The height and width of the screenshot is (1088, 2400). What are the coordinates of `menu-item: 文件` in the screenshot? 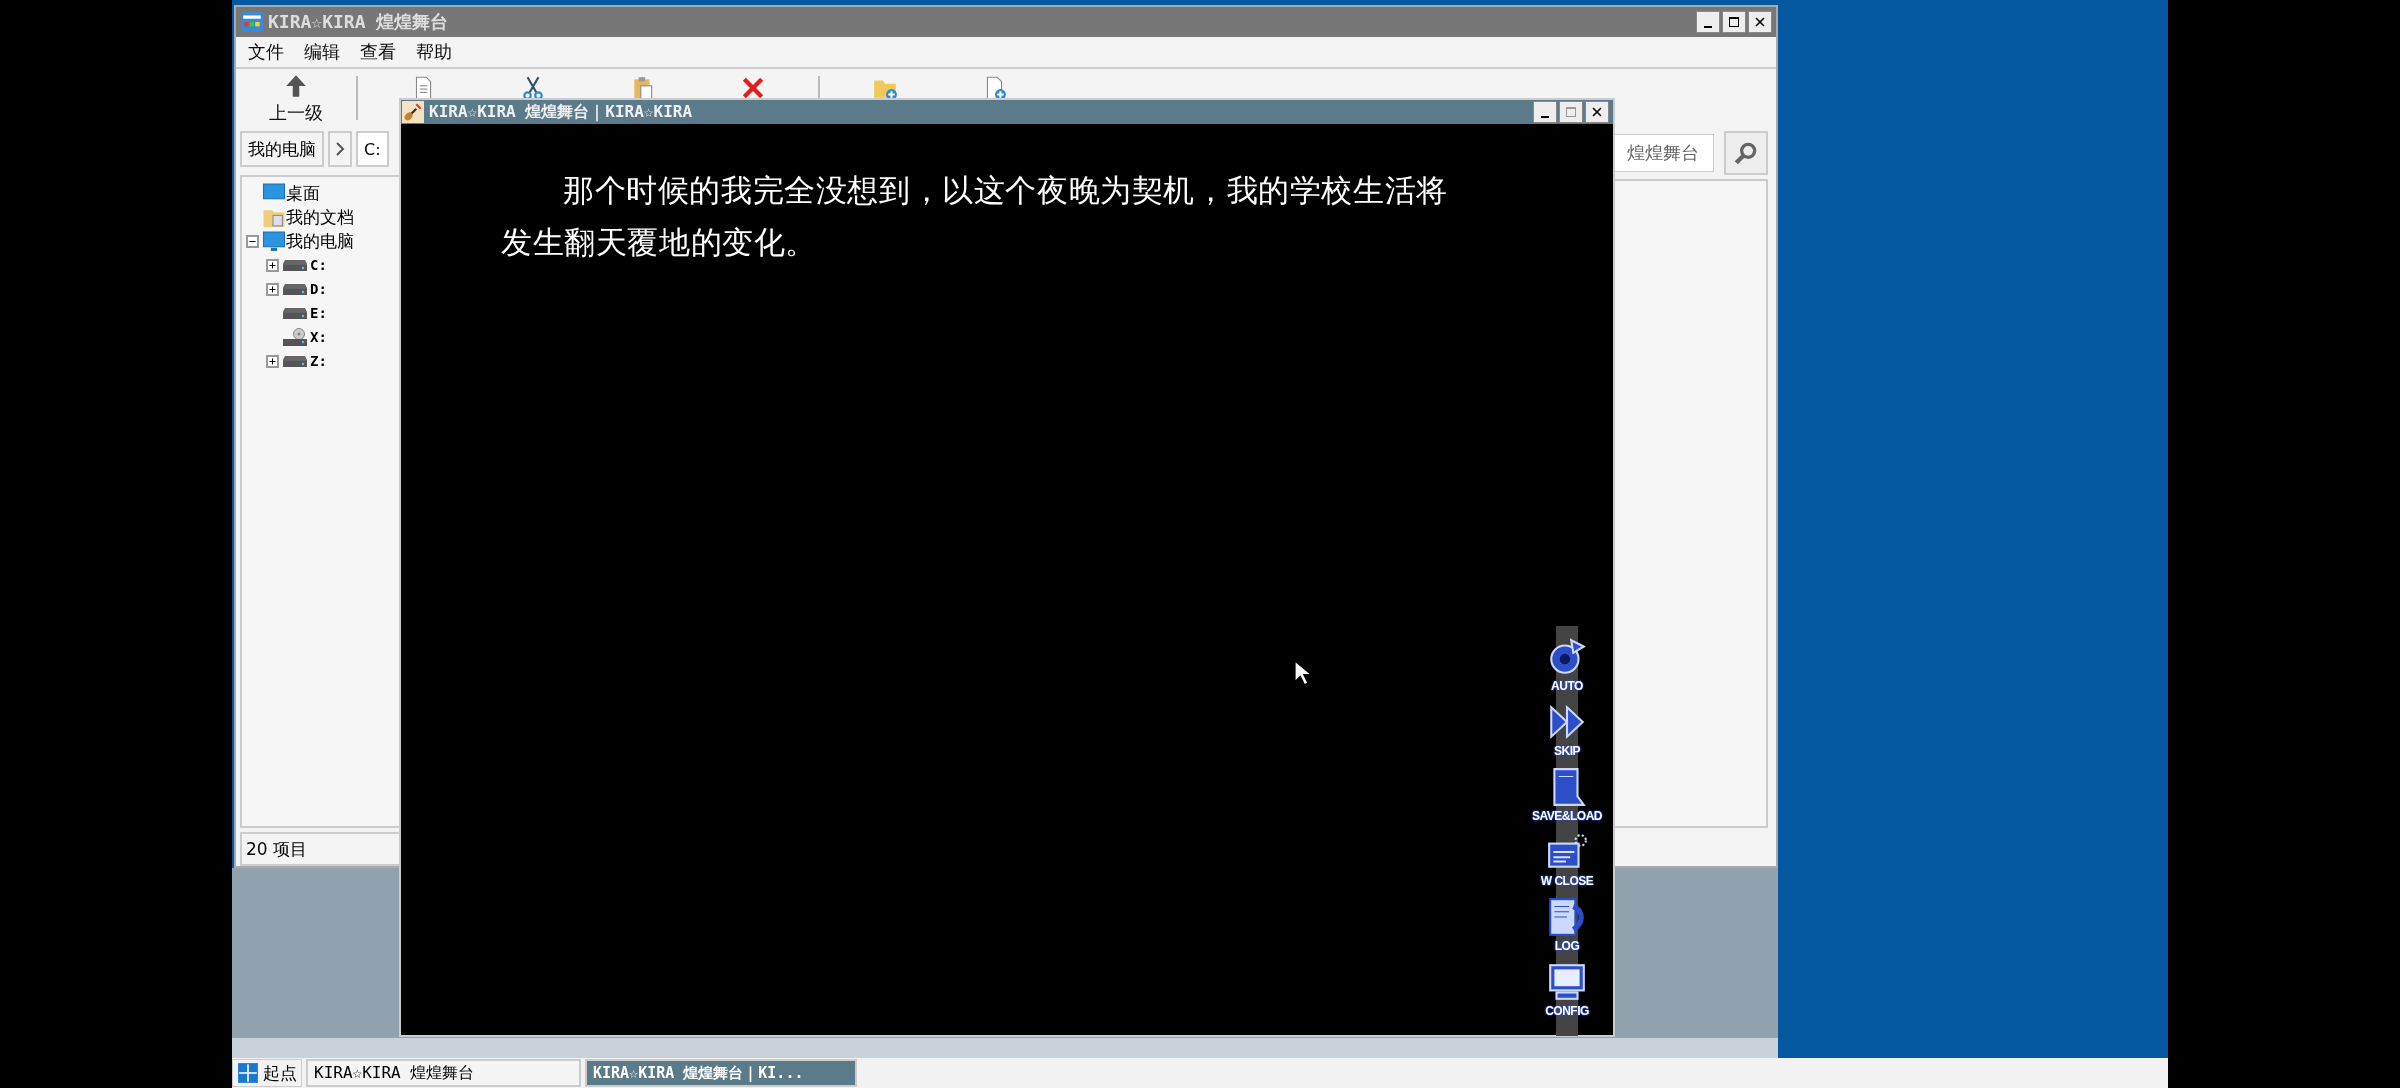 It's located at (266, 52).